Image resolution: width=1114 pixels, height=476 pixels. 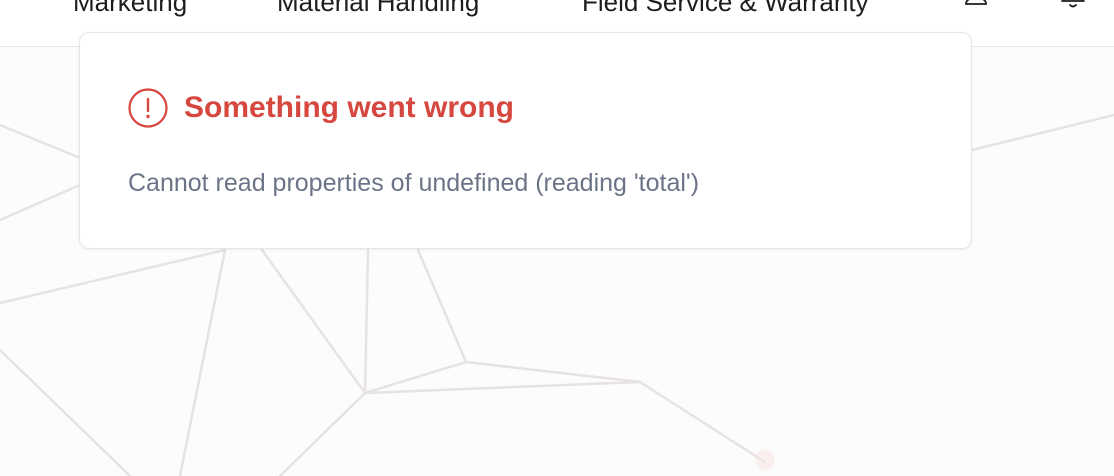 What do you see at coordinates (378, 8) in the screenshot?
I see `nav-item-material-handling: Material Handling` at bounding box center [378, 8].